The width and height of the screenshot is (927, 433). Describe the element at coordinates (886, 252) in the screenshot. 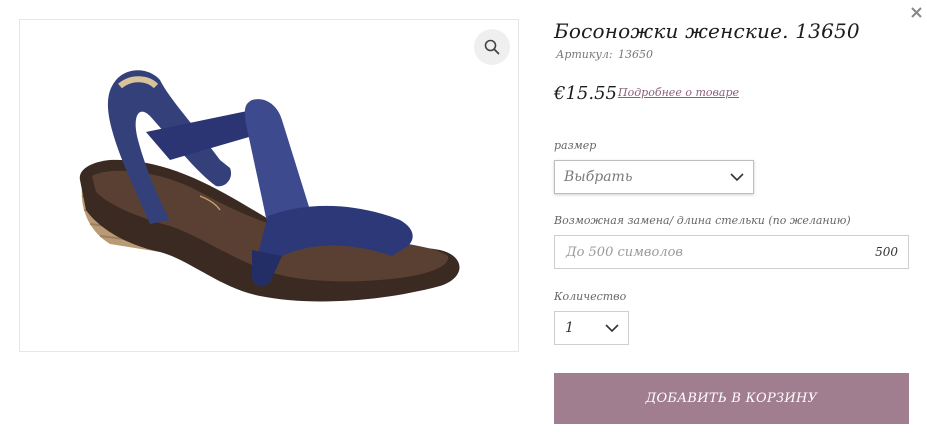

I see `char-counter: 500` at that location.